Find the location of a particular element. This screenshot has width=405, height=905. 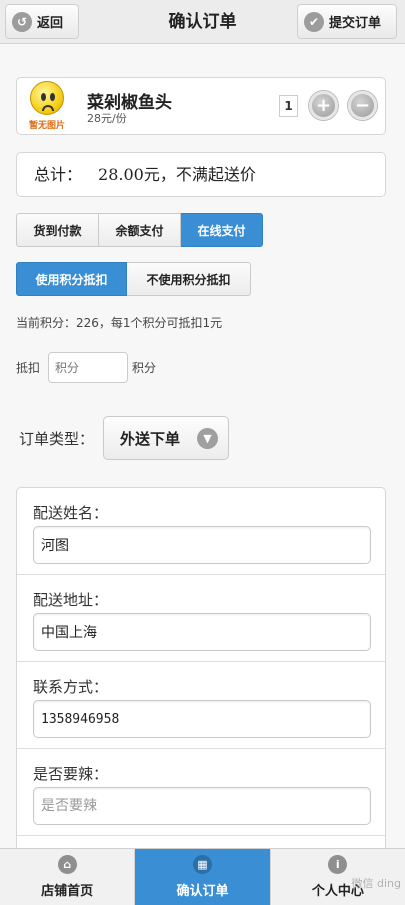

product-image: 暂无图片 is located at coordinates (47, 107).